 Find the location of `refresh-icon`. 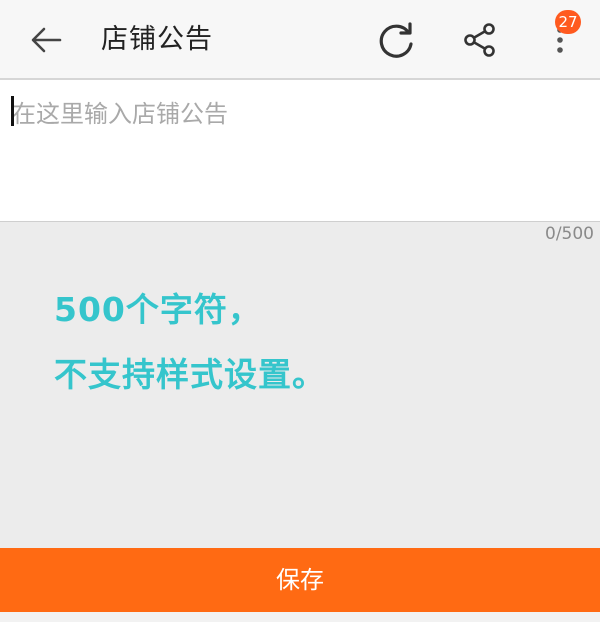

refresh-icon is located at coordinates (396, 40).